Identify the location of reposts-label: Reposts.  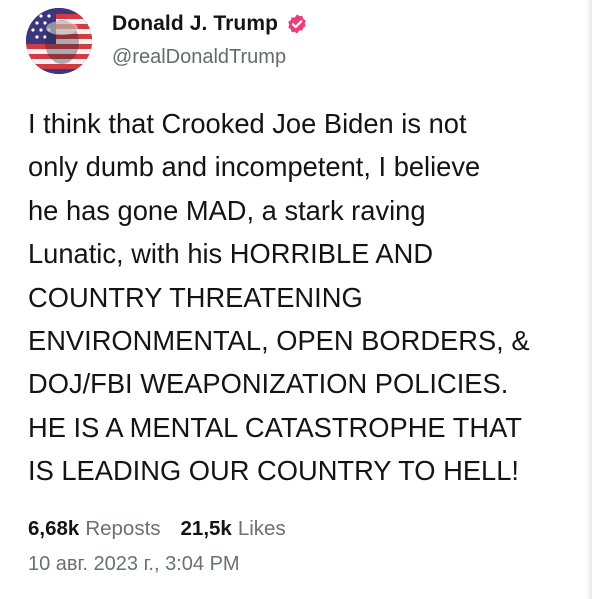
(123, 528).